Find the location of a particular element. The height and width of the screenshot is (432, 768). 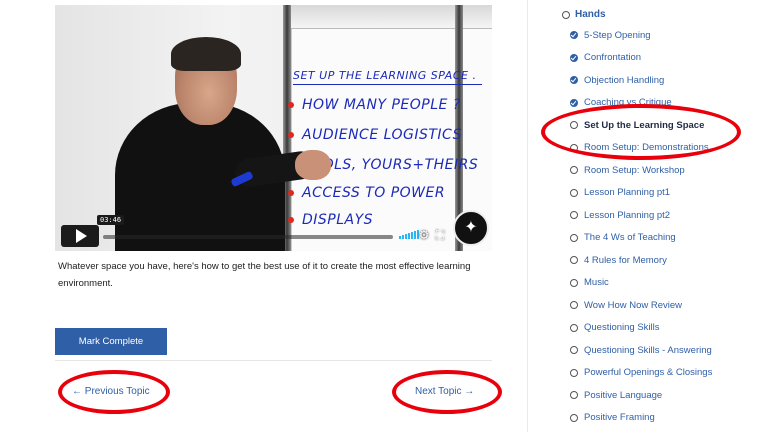

play-button is located at coordinates (80, 236).